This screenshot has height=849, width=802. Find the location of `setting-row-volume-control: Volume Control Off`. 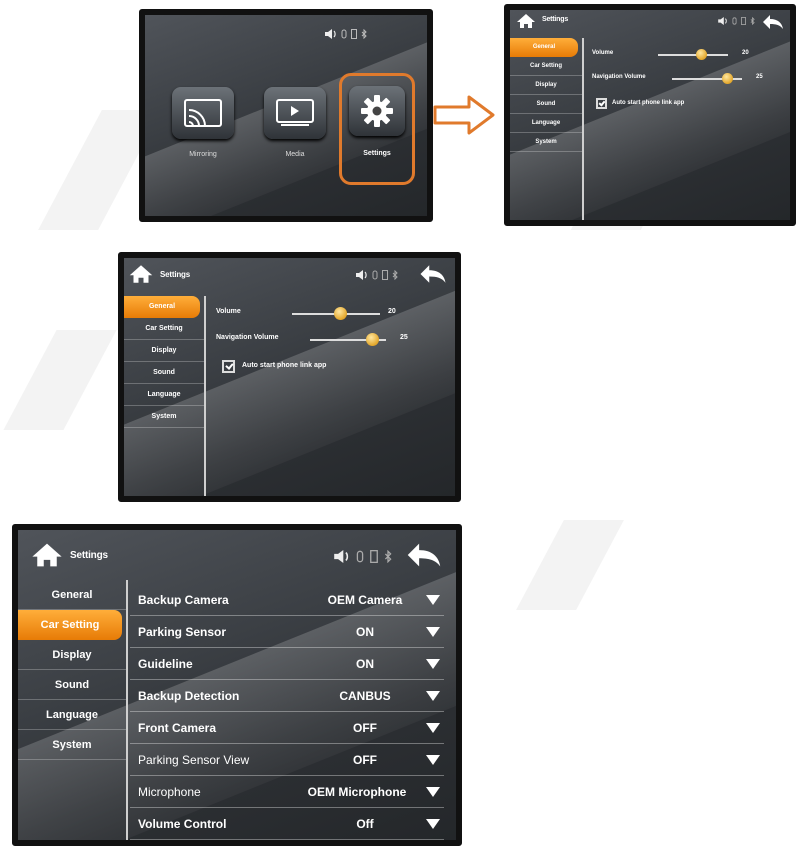

setting-row-volume-control: Volume Control Off is located at coordinates (287, 824).